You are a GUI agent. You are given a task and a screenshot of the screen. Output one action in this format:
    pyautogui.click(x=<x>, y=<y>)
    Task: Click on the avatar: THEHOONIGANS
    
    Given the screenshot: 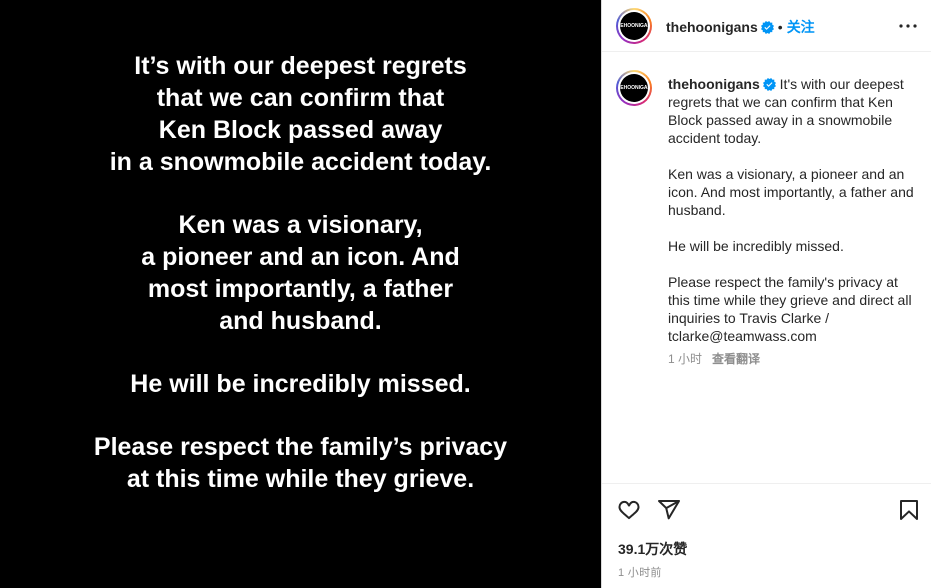 What is the action you would take?
    pyautogui.click(x=634, y=26)
    